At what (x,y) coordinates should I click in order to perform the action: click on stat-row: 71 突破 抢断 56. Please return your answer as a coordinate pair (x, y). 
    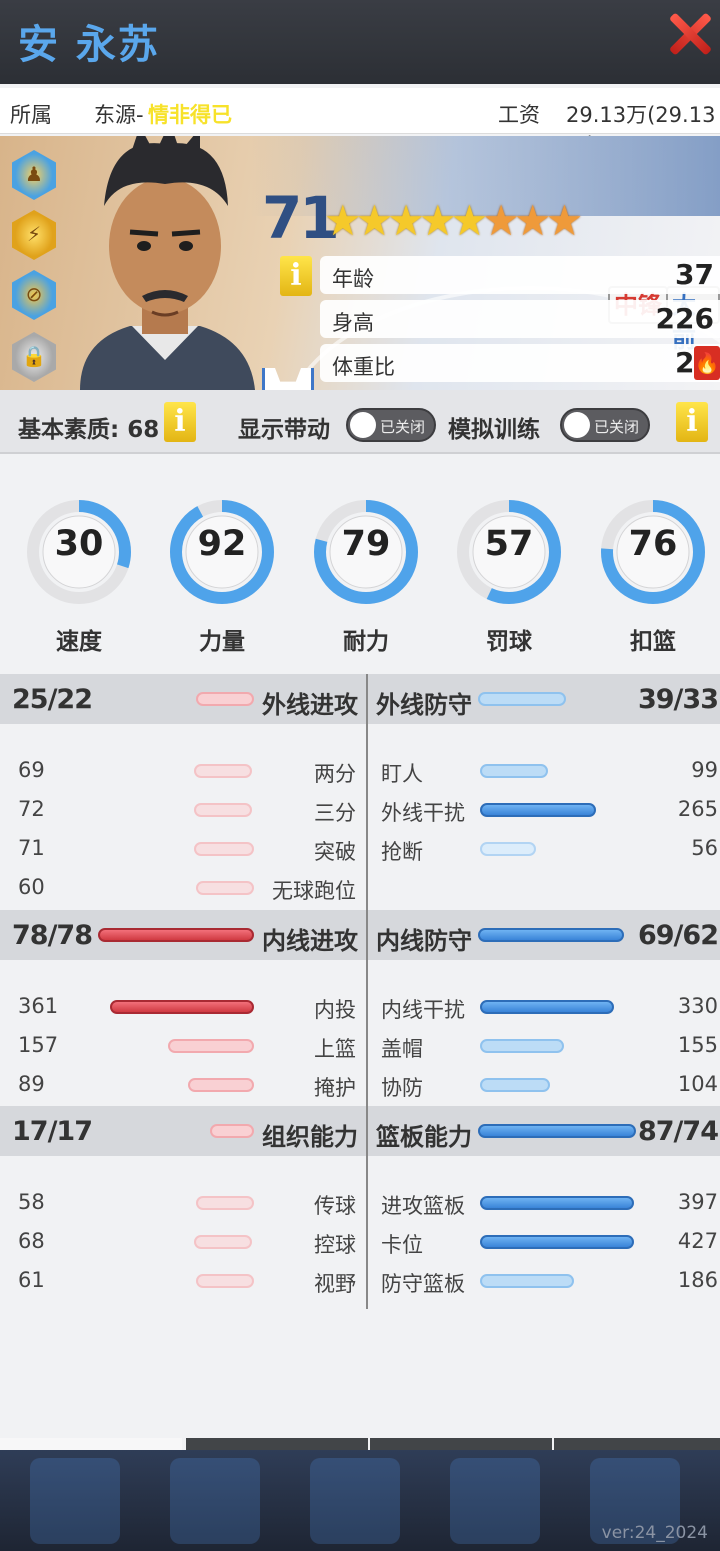
    Looking at the image, I should click on (360, 849).